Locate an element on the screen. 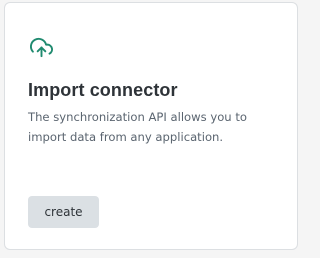  cloud-upload-icon is located at coordinates (41, 47).